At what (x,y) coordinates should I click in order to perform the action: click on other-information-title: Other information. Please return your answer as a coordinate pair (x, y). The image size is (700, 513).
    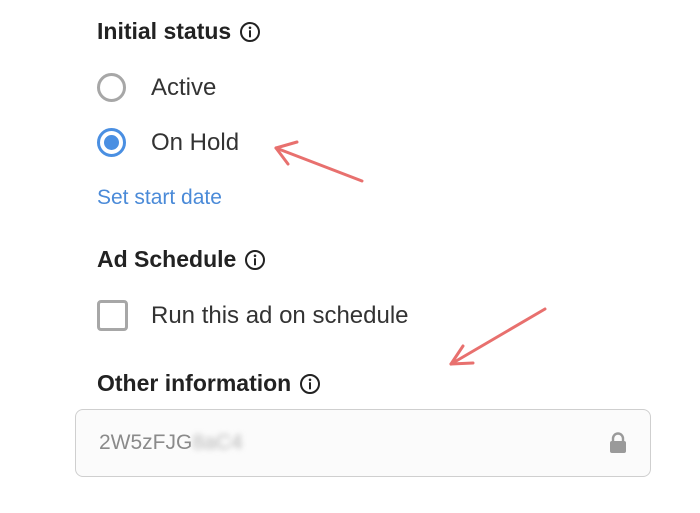
    Looking at the image, I should click on (209, 383).